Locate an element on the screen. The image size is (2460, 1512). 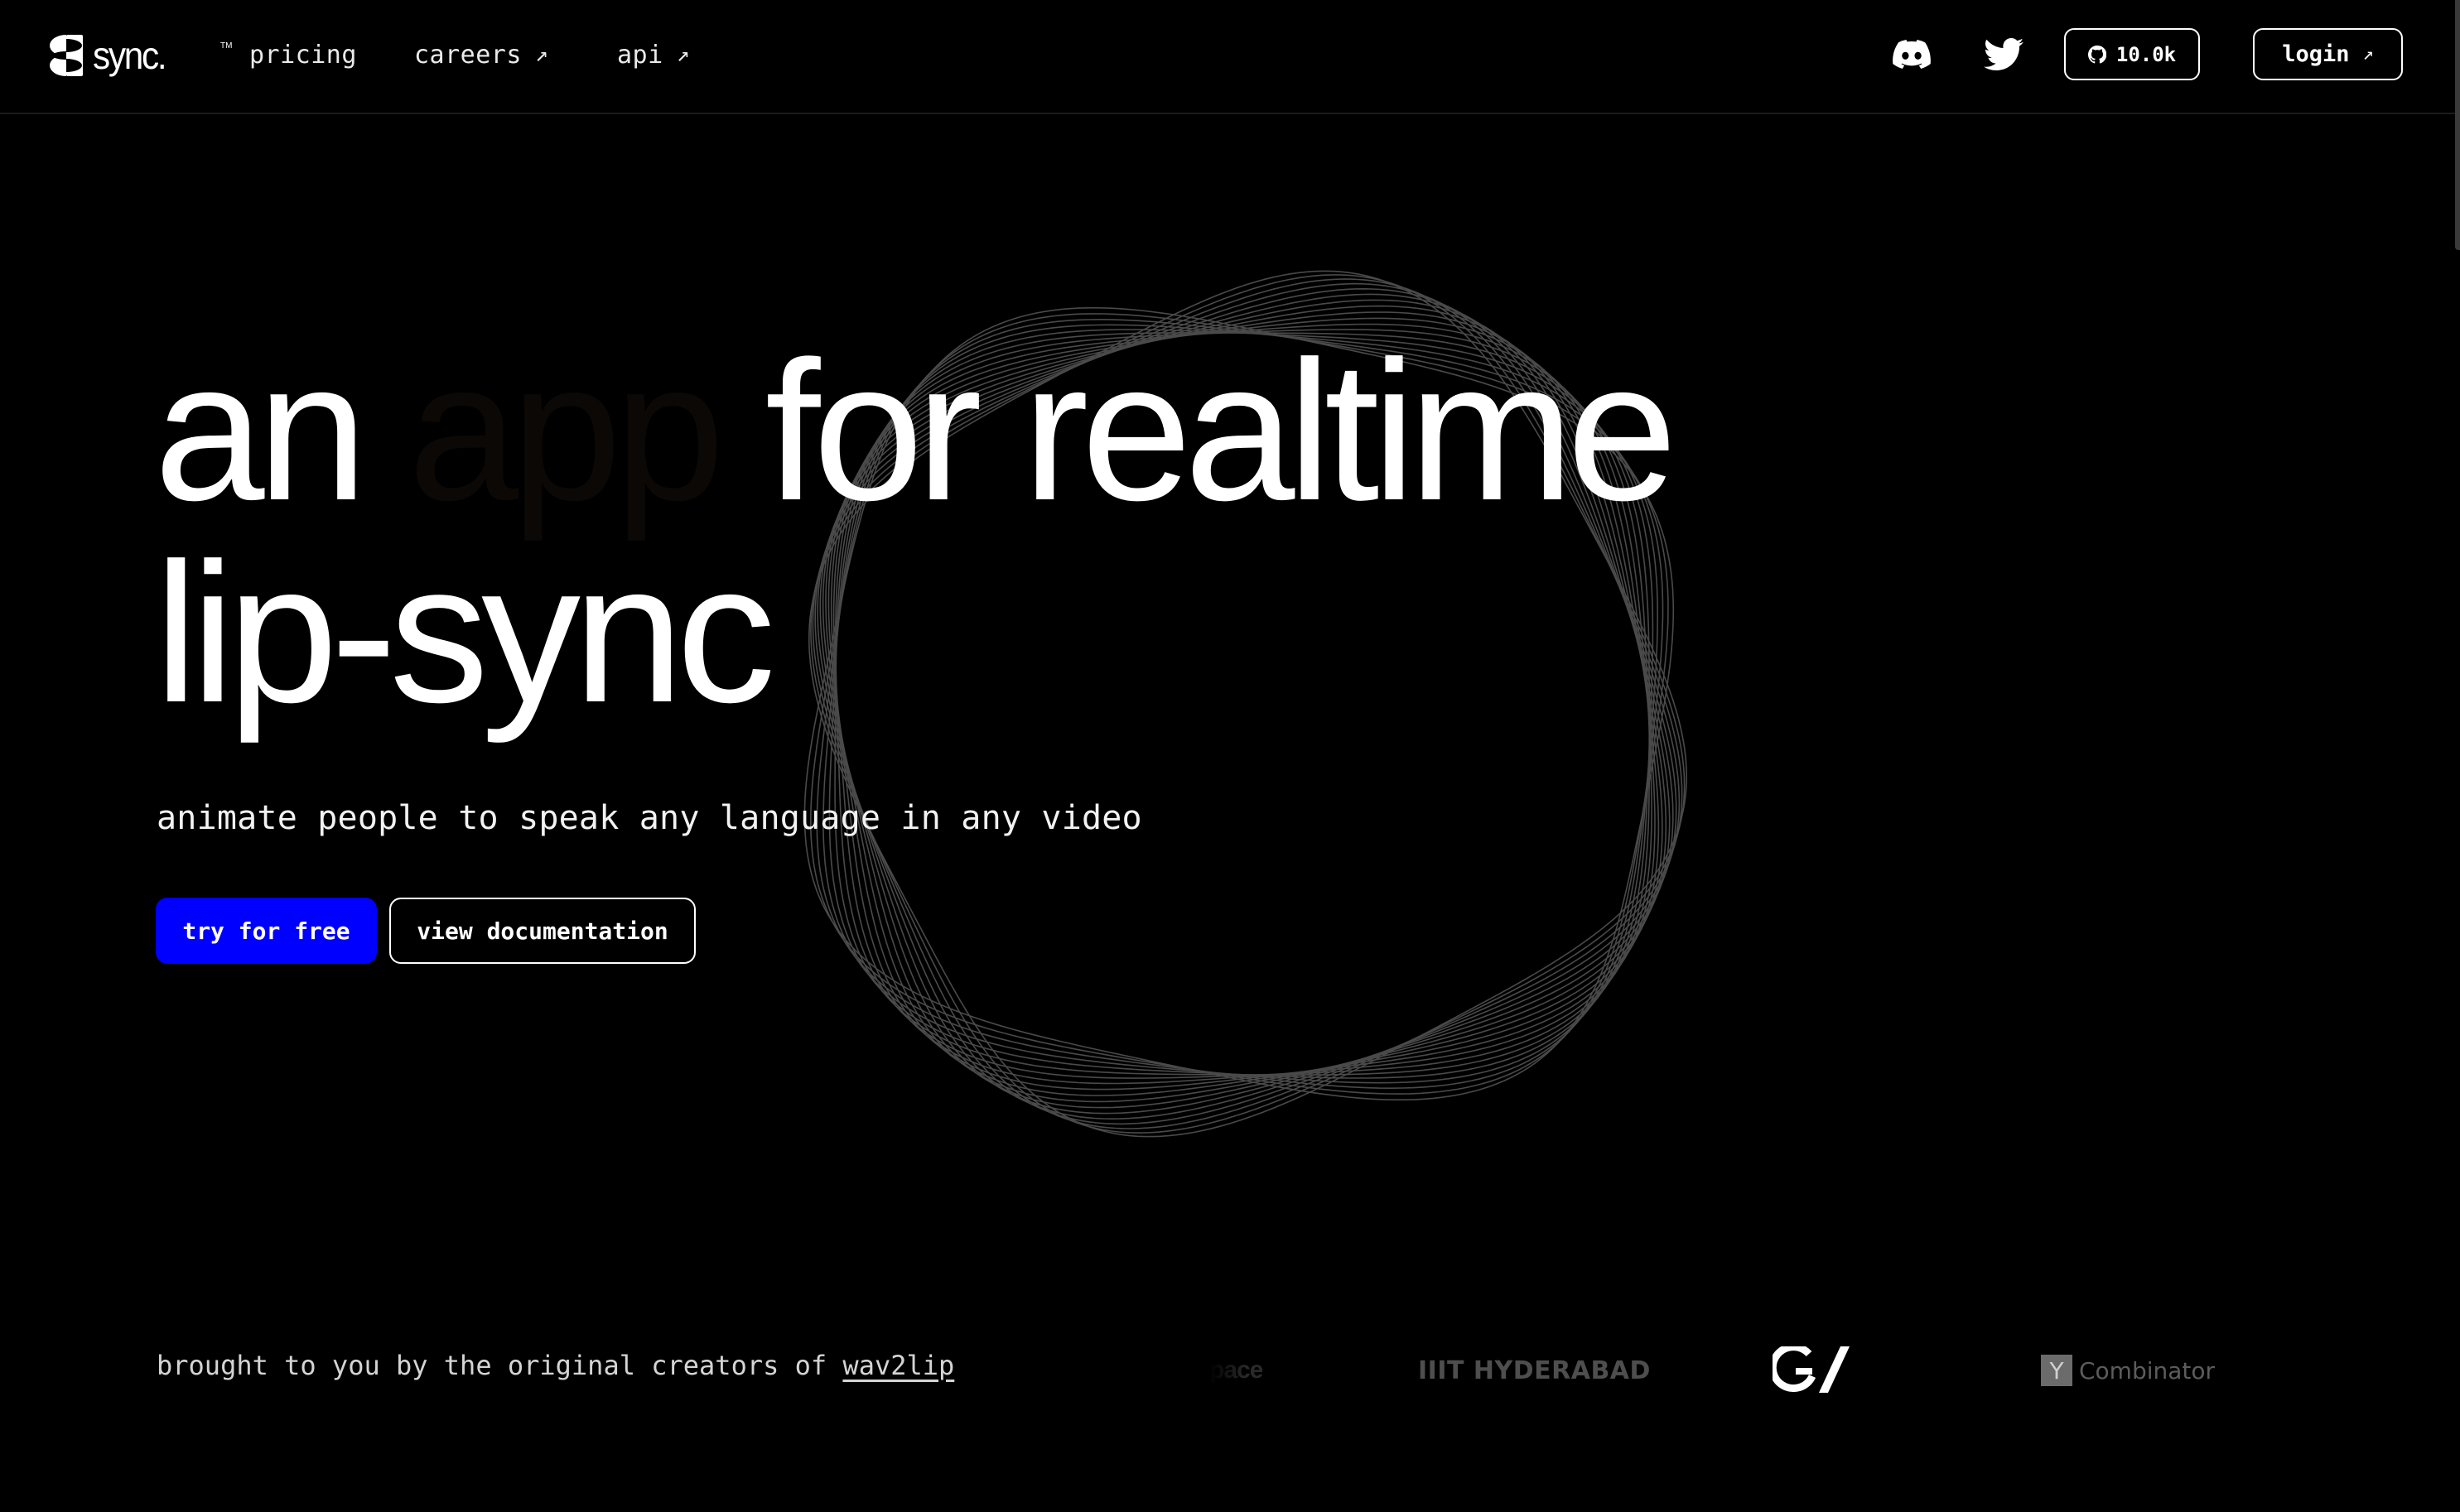
partner-logos-strip: pace IIIT HYDERABAD Y Combinator is located at coordinates (1714, 1370).